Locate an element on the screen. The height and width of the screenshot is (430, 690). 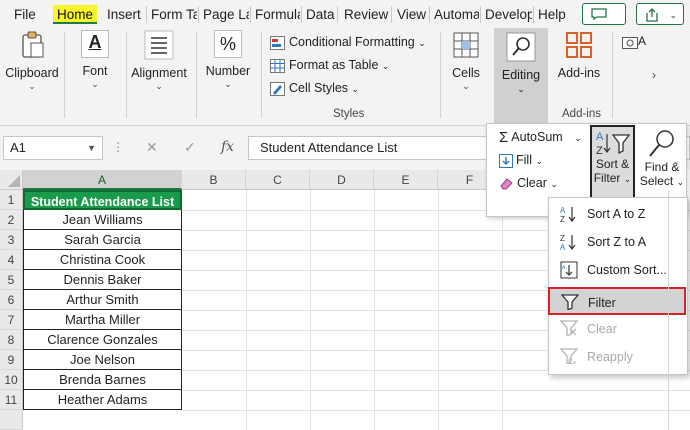
row-header: 6 is located at coordinates (11, 300).